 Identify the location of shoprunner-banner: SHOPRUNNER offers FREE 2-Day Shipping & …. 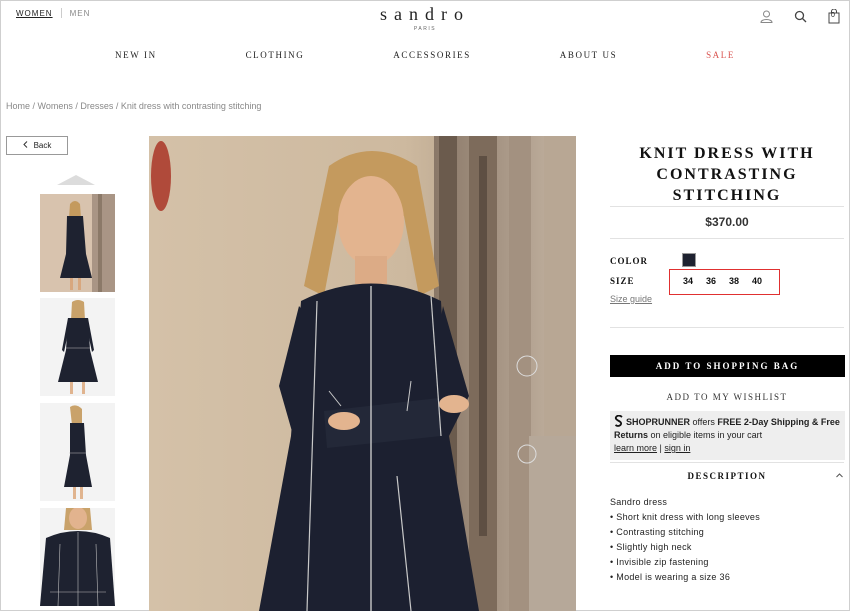
(727, 435).